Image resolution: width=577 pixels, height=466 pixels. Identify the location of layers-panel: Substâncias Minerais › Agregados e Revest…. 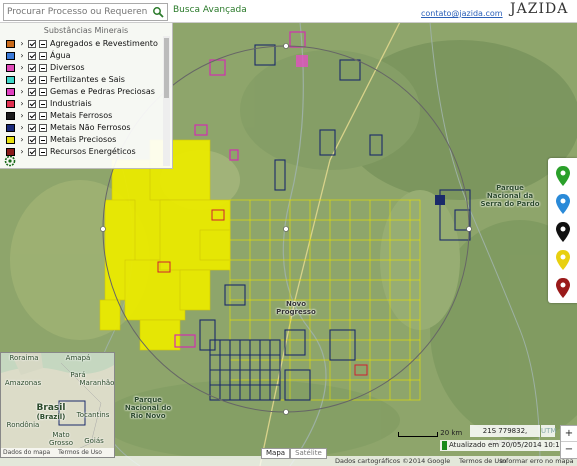
(86, 95).